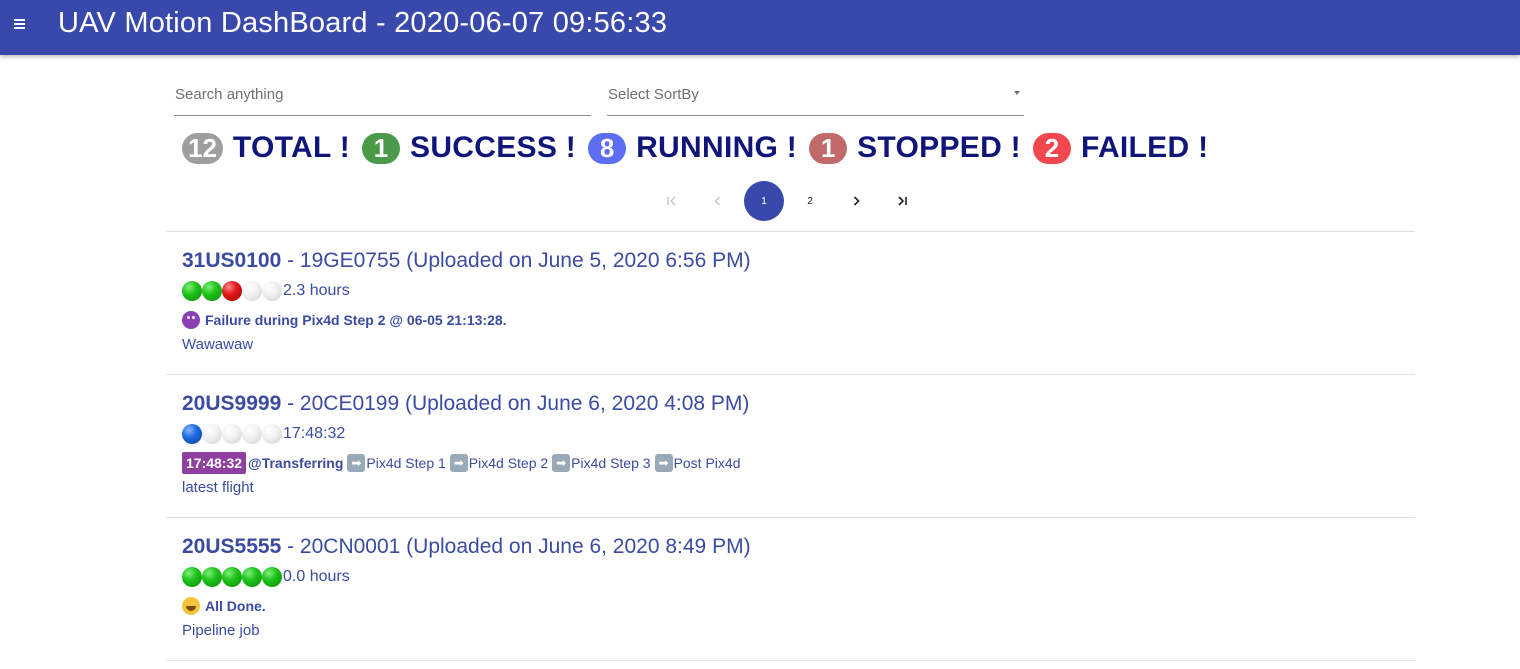 The image size is (1520, 669). I want to click on devil-emoji-icon, so click(191, 320).